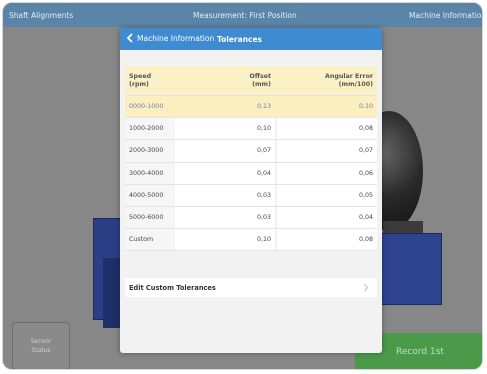 The image size is (487, 374). I want to click on table-row: Custom 0,10 0,08, so click(251, 240).